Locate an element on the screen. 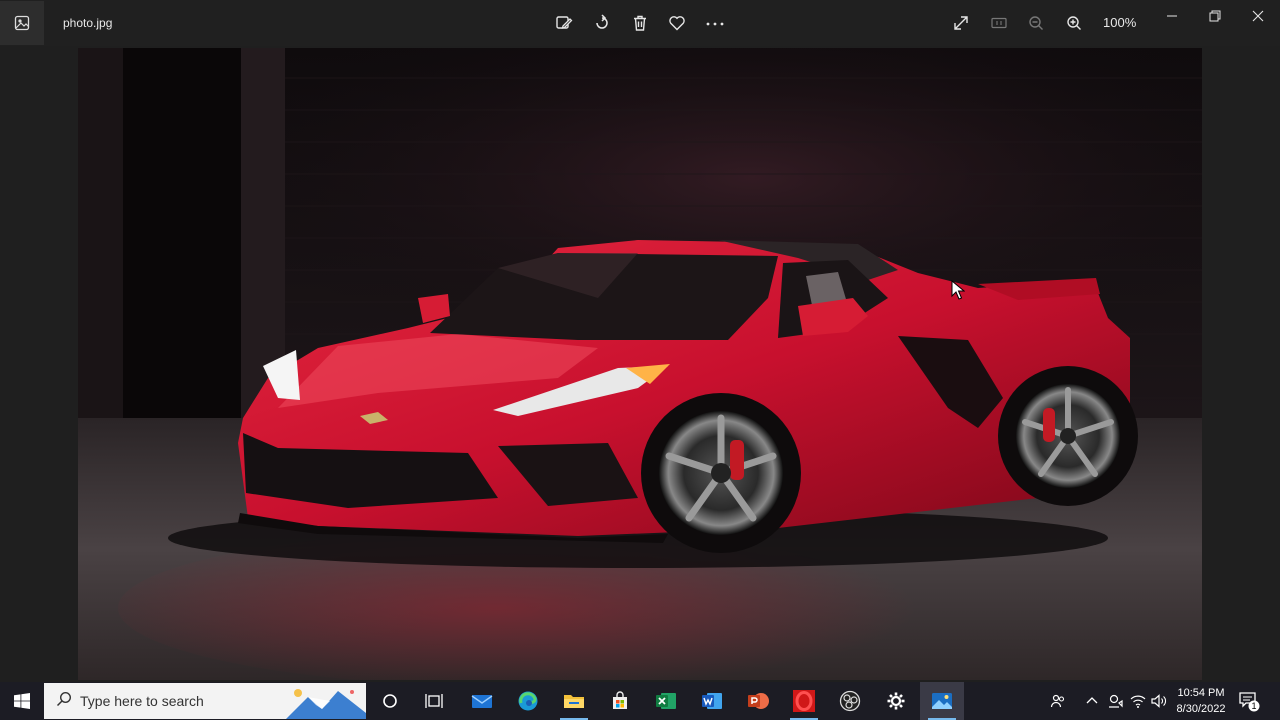 The image size is (1280, 720). file-explorer-icon is located at coordinates (574, 701).